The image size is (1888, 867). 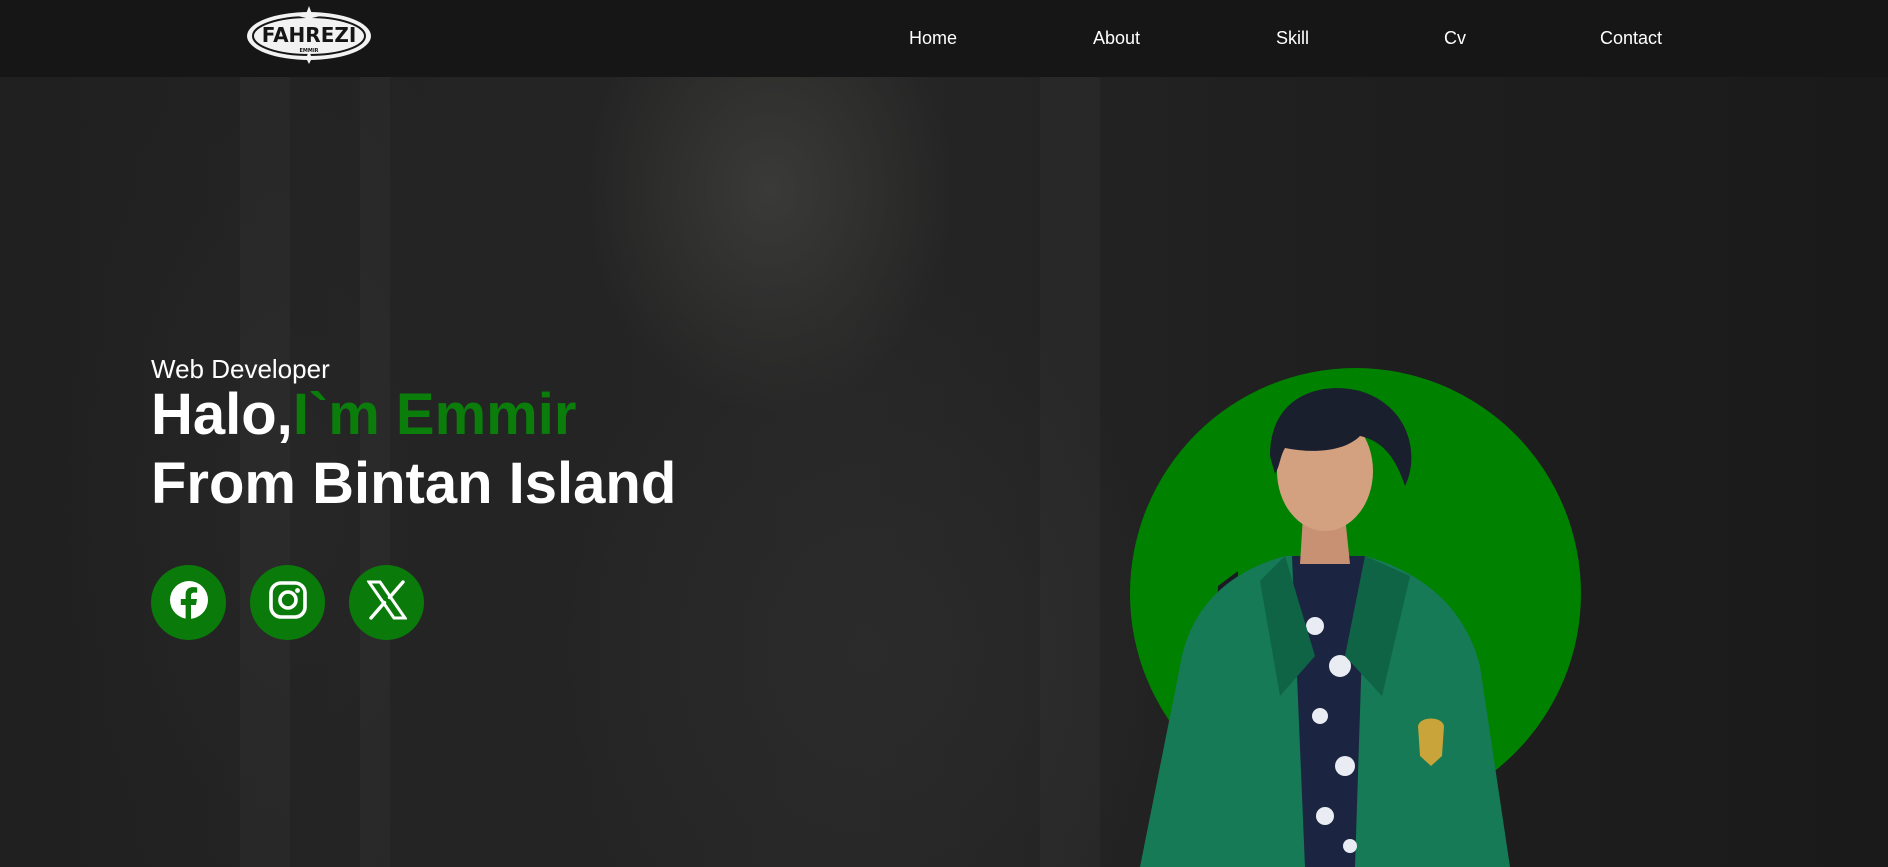 I want to click on instagram-icon, so click(x=288, y=602).